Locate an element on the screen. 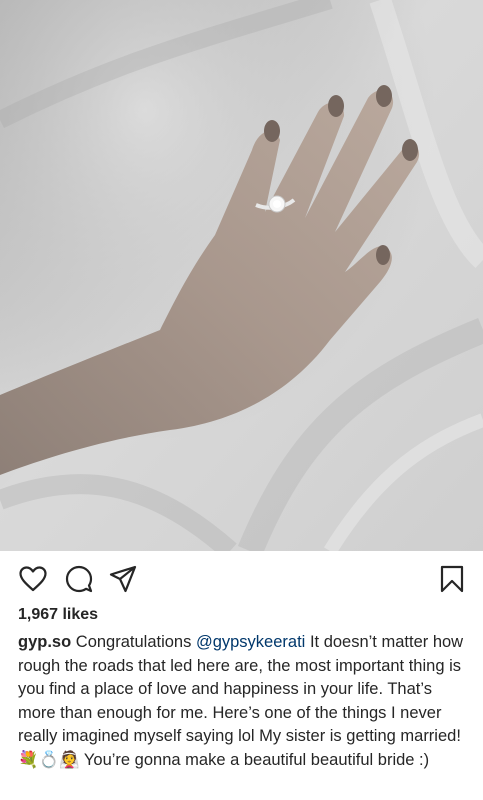  comment-bubble-icon is located at coordinates (79, 579).